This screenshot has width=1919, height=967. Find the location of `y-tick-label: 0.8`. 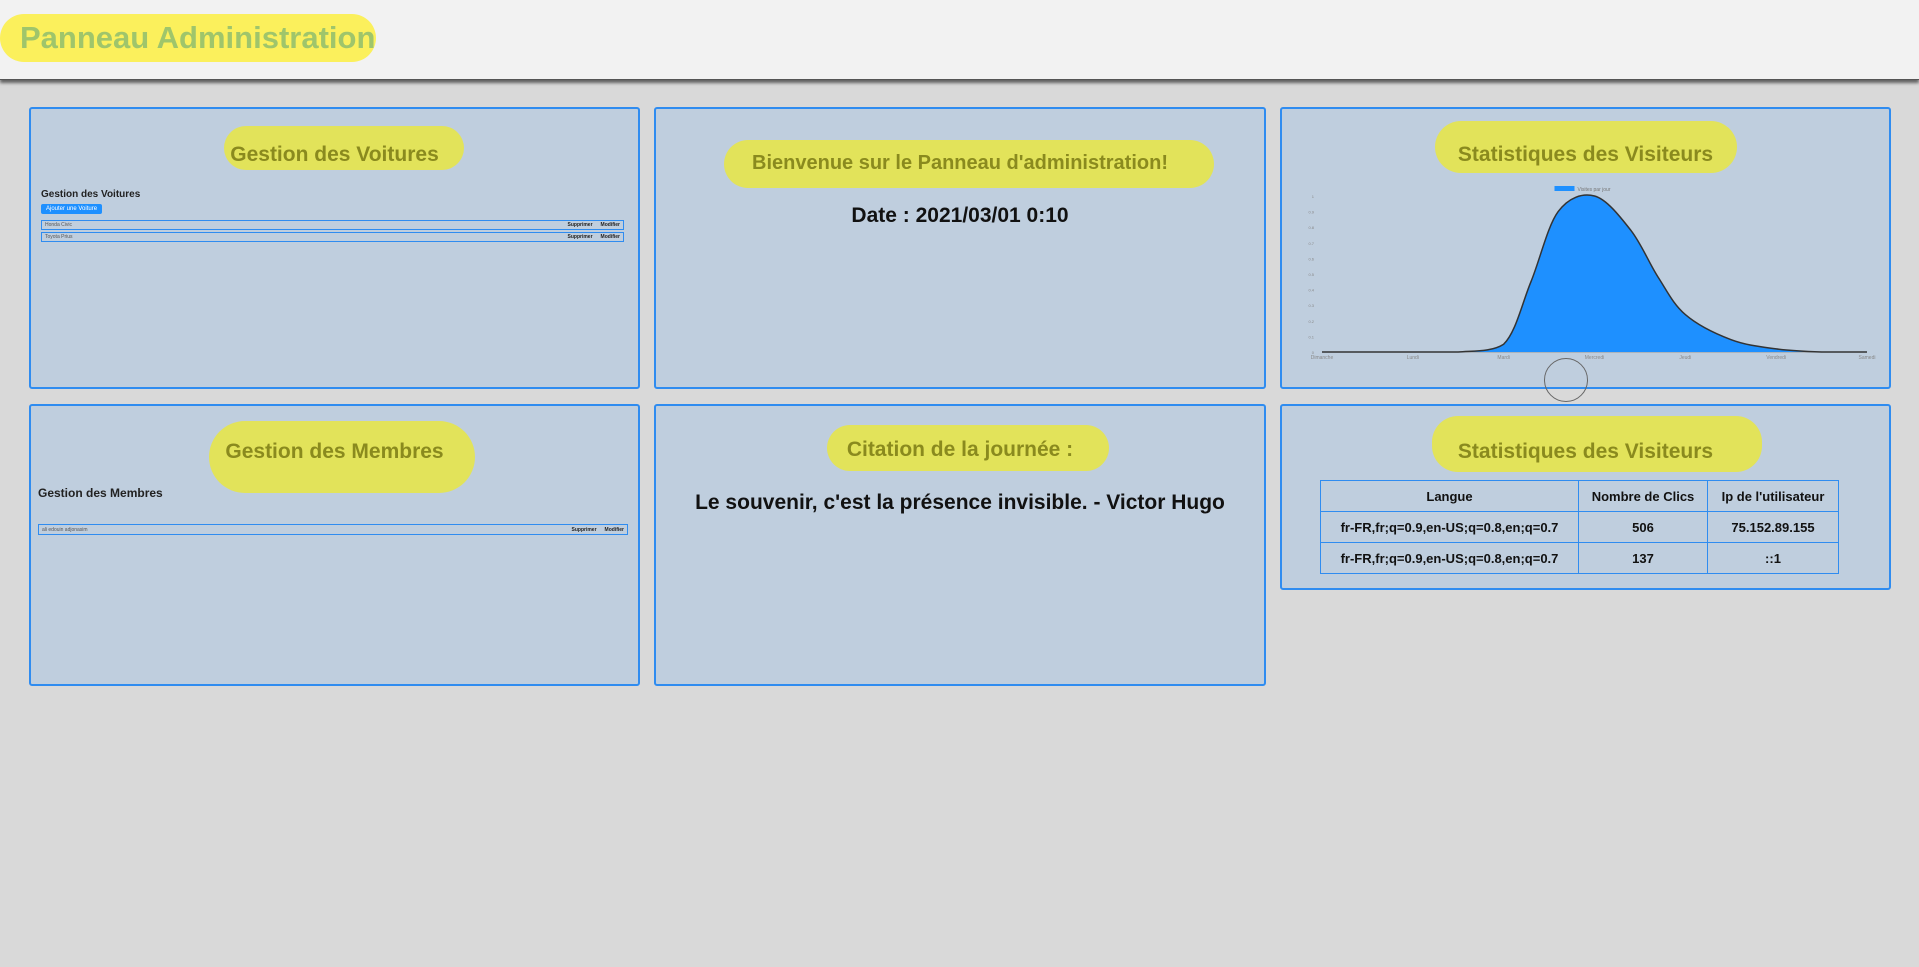

y-tick-label: 0.8 is located at coordinates (1311, 227).